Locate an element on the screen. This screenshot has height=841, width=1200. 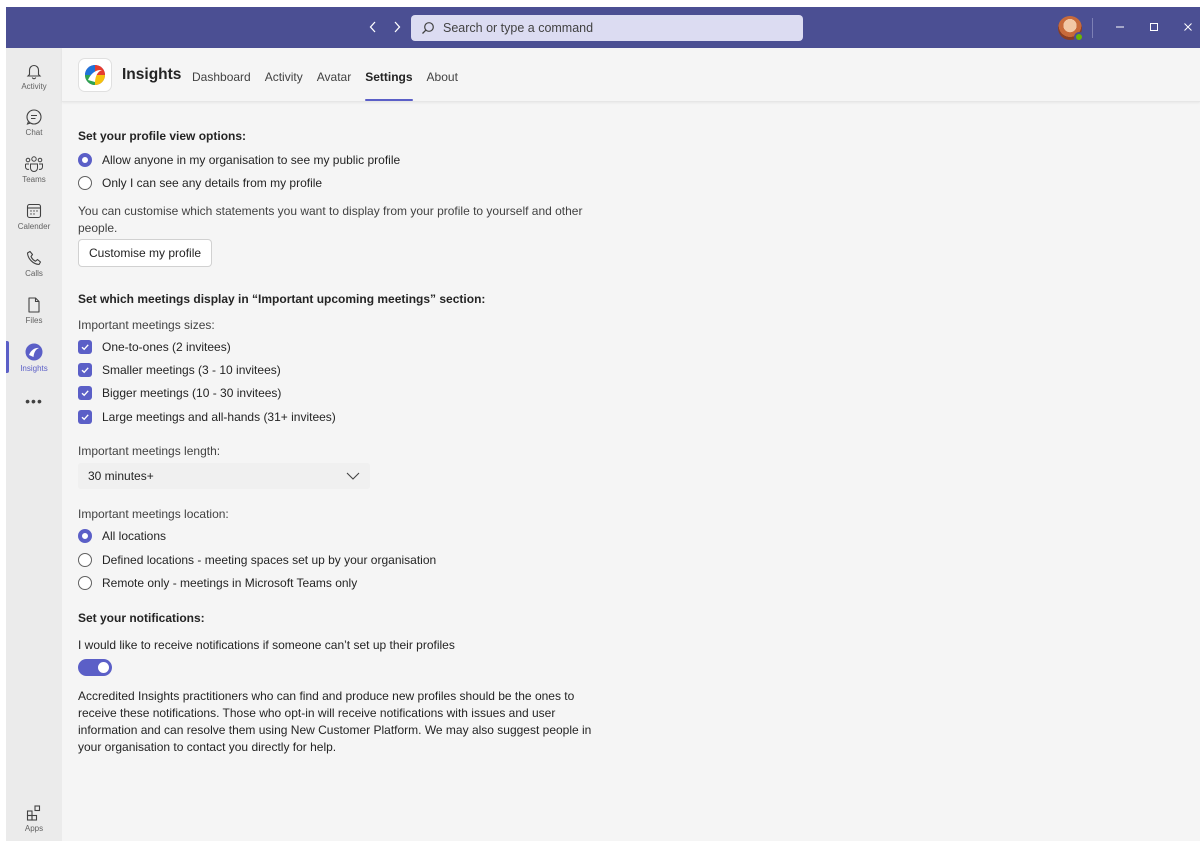
tab-settings: Settings is located at coordinates (389, 75).